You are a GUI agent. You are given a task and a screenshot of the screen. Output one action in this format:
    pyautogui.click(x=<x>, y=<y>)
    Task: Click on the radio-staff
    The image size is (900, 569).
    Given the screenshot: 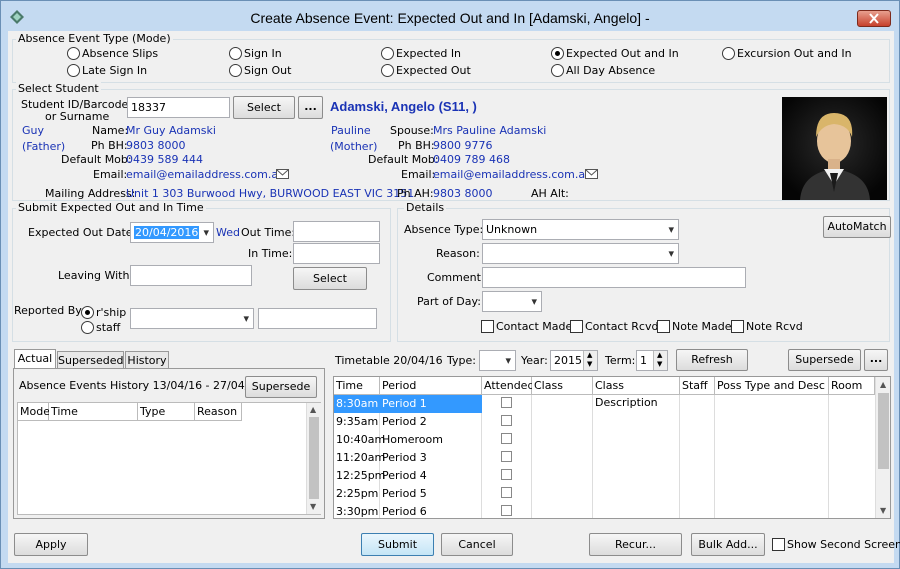 What is the action you would take?
    pyautogui.click(x=87, y=327)
    